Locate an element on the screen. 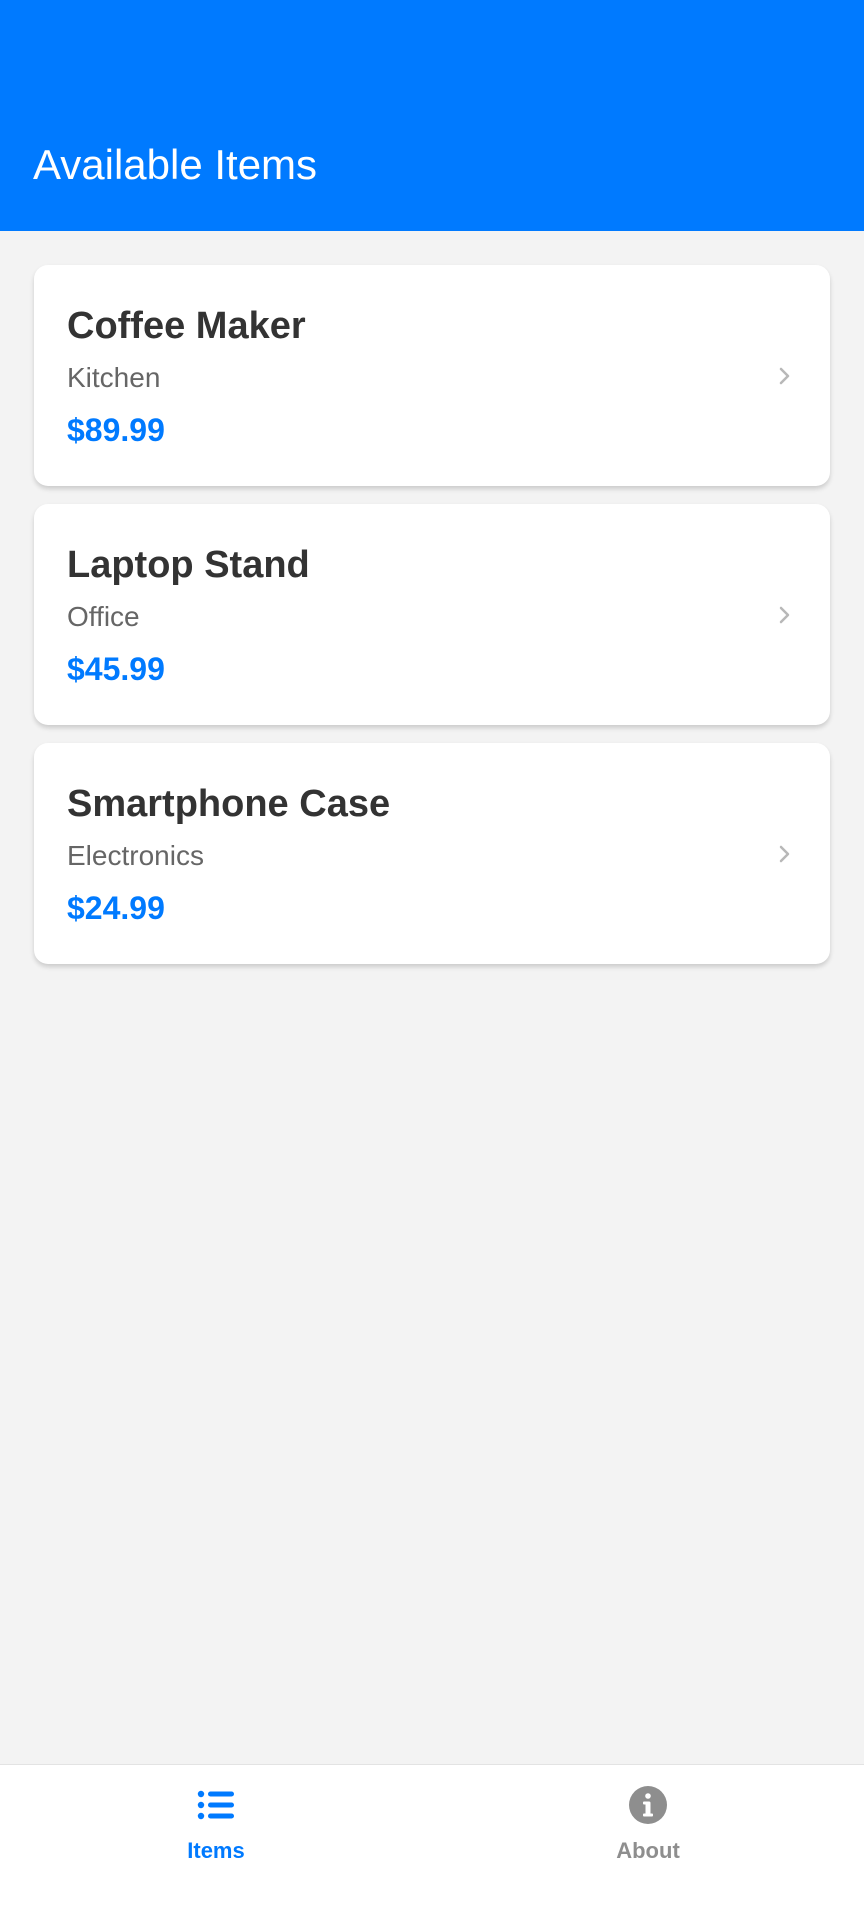  tab-label: About is located at coordinates (648, 1850).